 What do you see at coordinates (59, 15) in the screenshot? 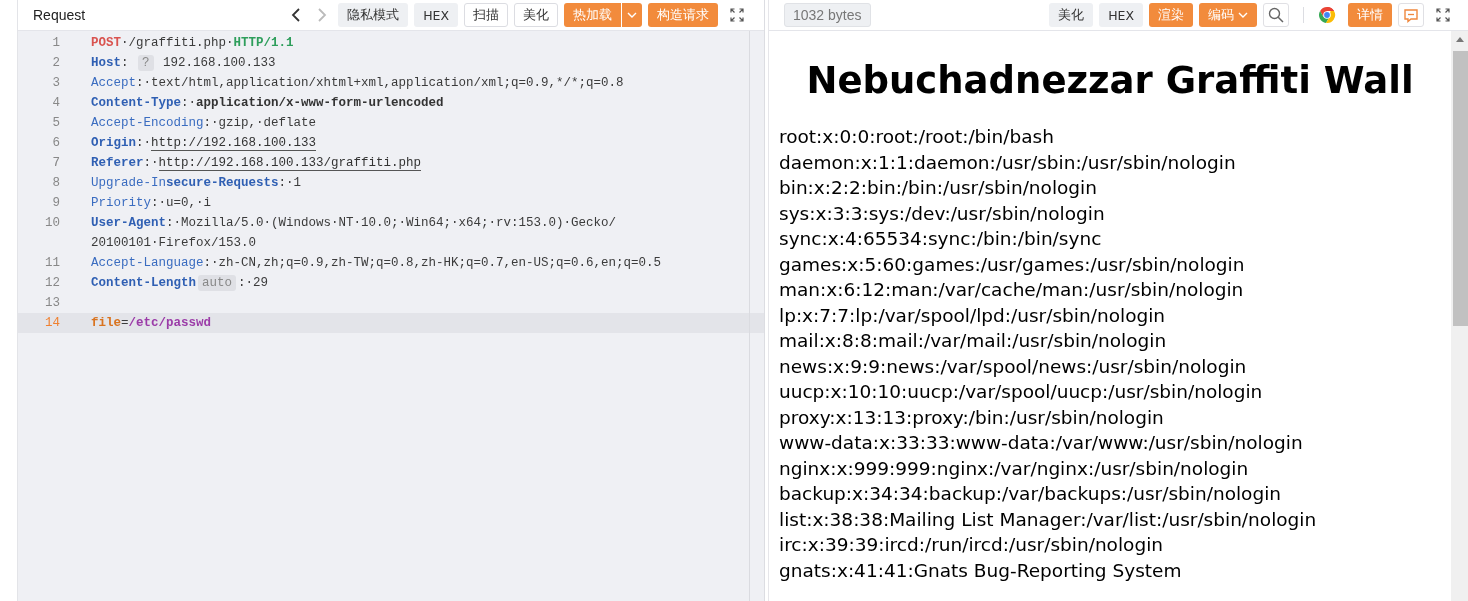
I see `panel-title: Request` at bounding box center [59, 15].